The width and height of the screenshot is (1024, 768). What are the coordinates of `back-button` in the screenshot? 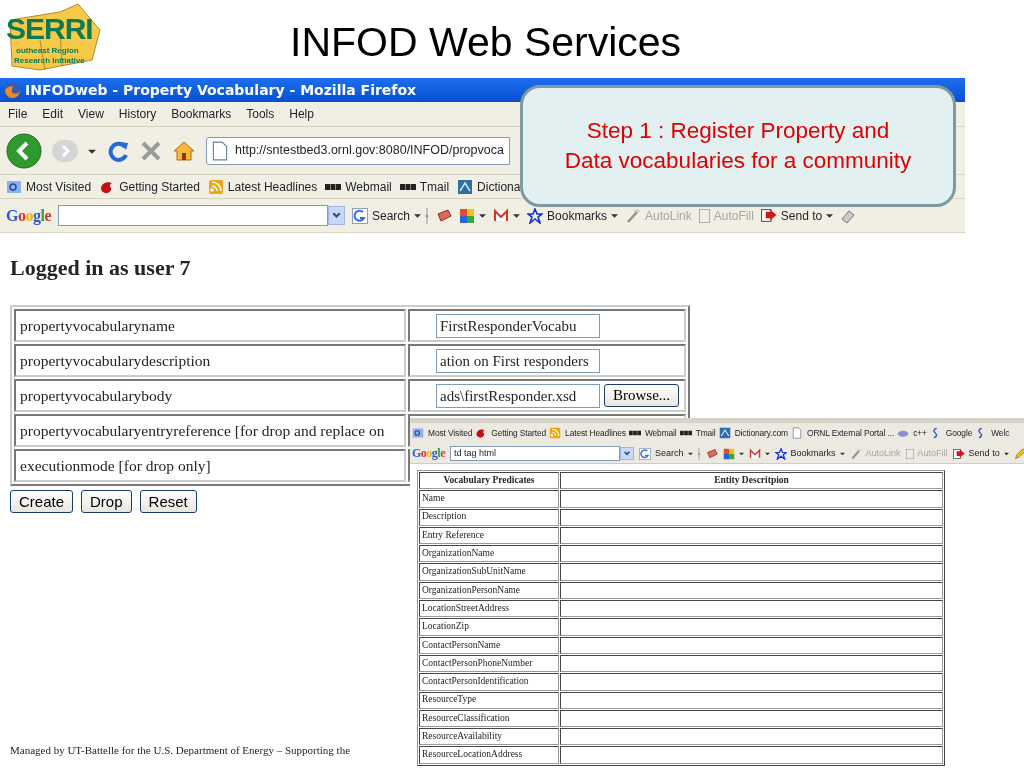 It's located at (24, 150).